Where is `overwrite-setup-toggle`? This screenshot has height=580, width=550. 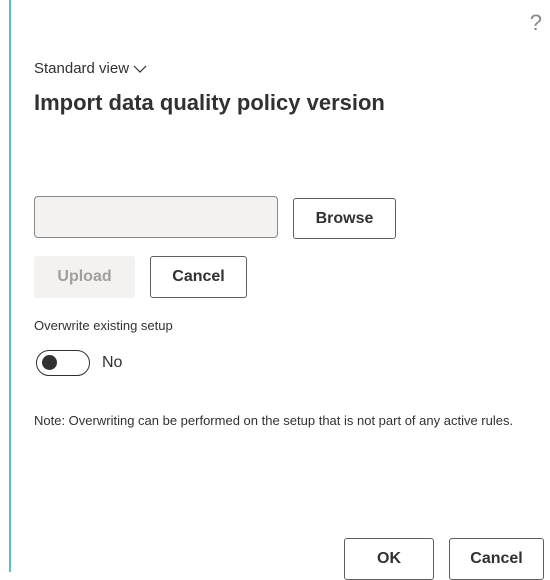 overwrite-setup-toggle is located at coordinates (63, 363).